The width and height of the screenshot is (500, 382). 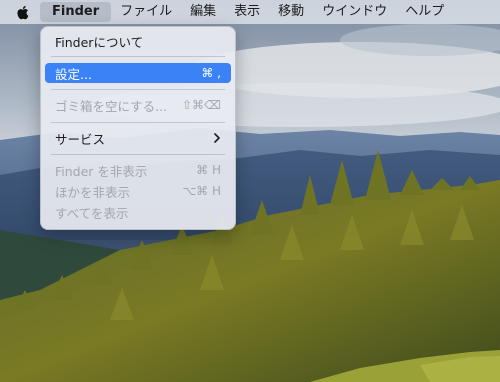 What do you see at coordinates (201, 105) in the screenshot?
I see `menu-item-shortcut: ⇧⌘⌫` at bounding box center [201, 105].